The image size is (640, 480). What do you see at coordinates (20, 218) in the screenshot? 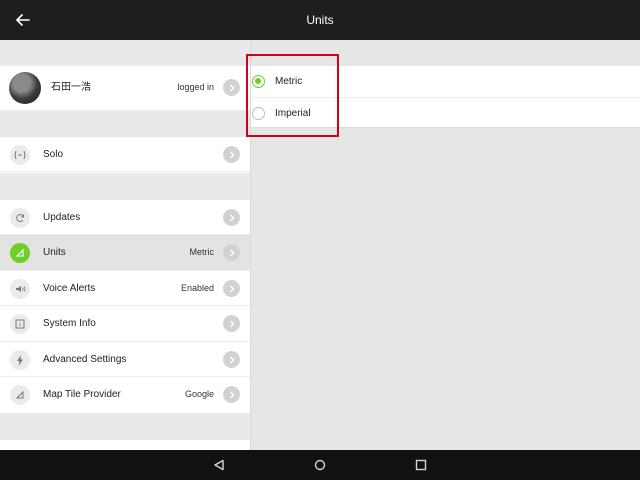
I see `refresh-icon` at bounding box center [20, 218].